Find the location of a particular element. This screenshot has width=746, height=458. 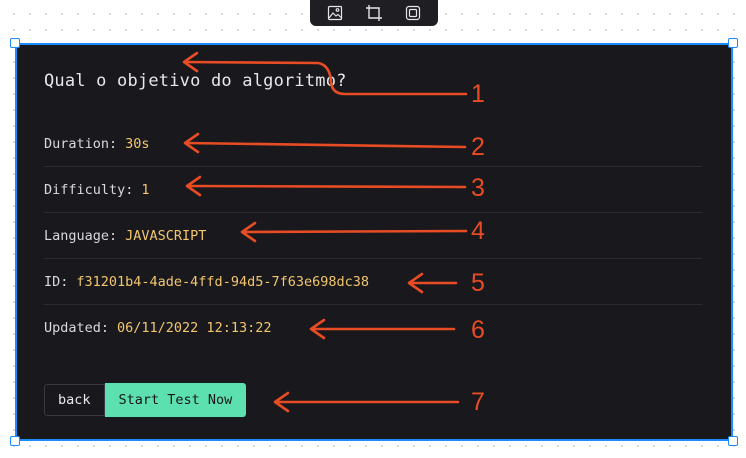

crop-icon is located at coordinates (374, 13).